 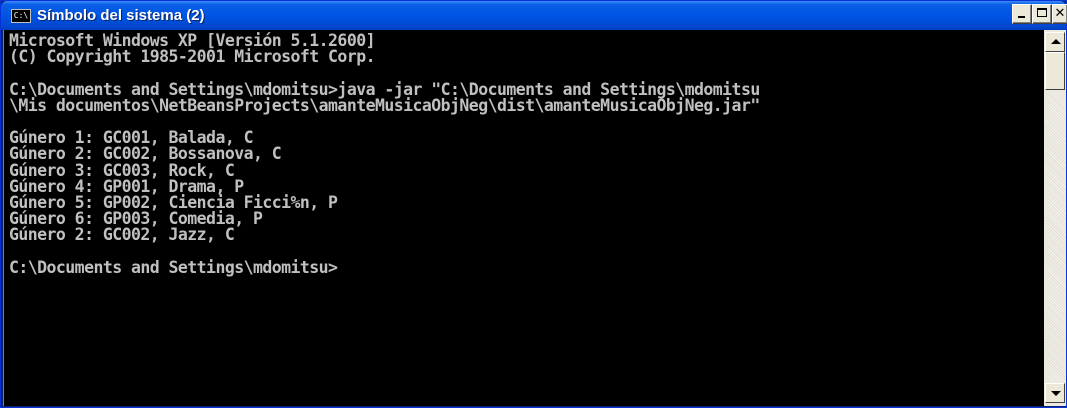 I want to click on console-line: (C) Copyright 1985-2001 Microsoft Corp., so click(x=192, y=57).